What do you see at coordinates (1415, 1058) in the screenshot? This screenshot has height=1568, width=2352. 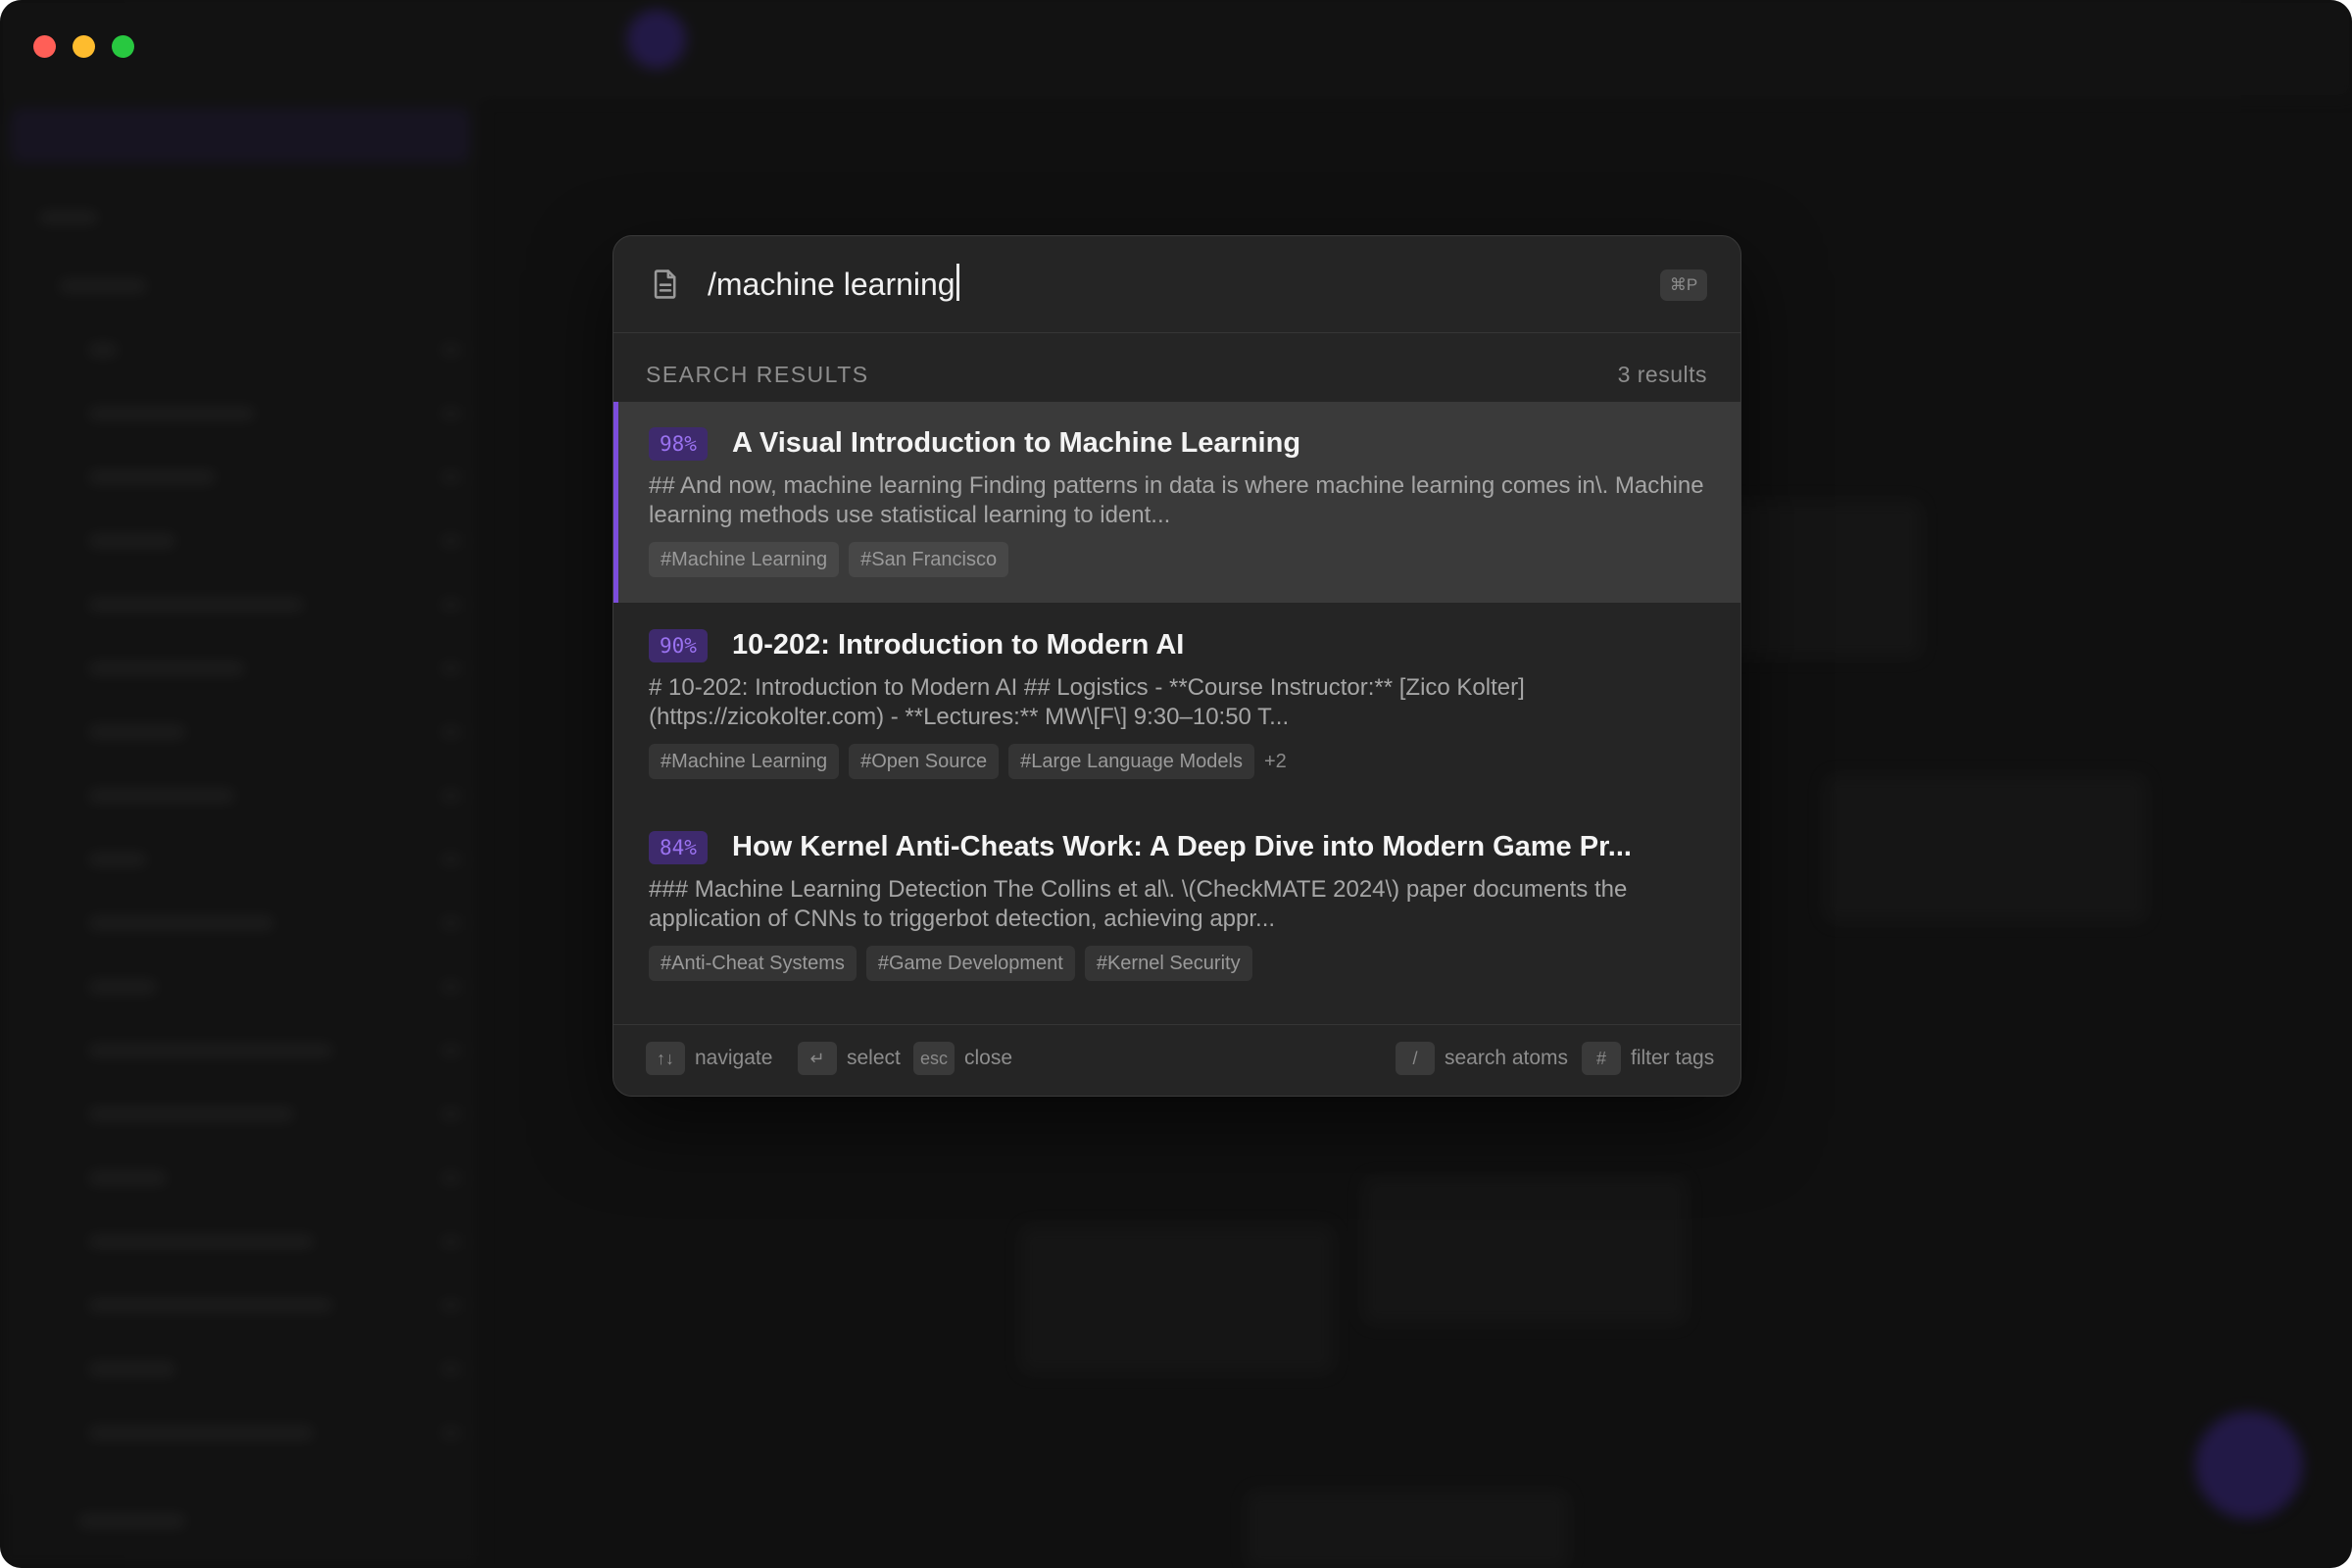 I see `slash-key-icon: /` at bounding box center [1415, 1058].